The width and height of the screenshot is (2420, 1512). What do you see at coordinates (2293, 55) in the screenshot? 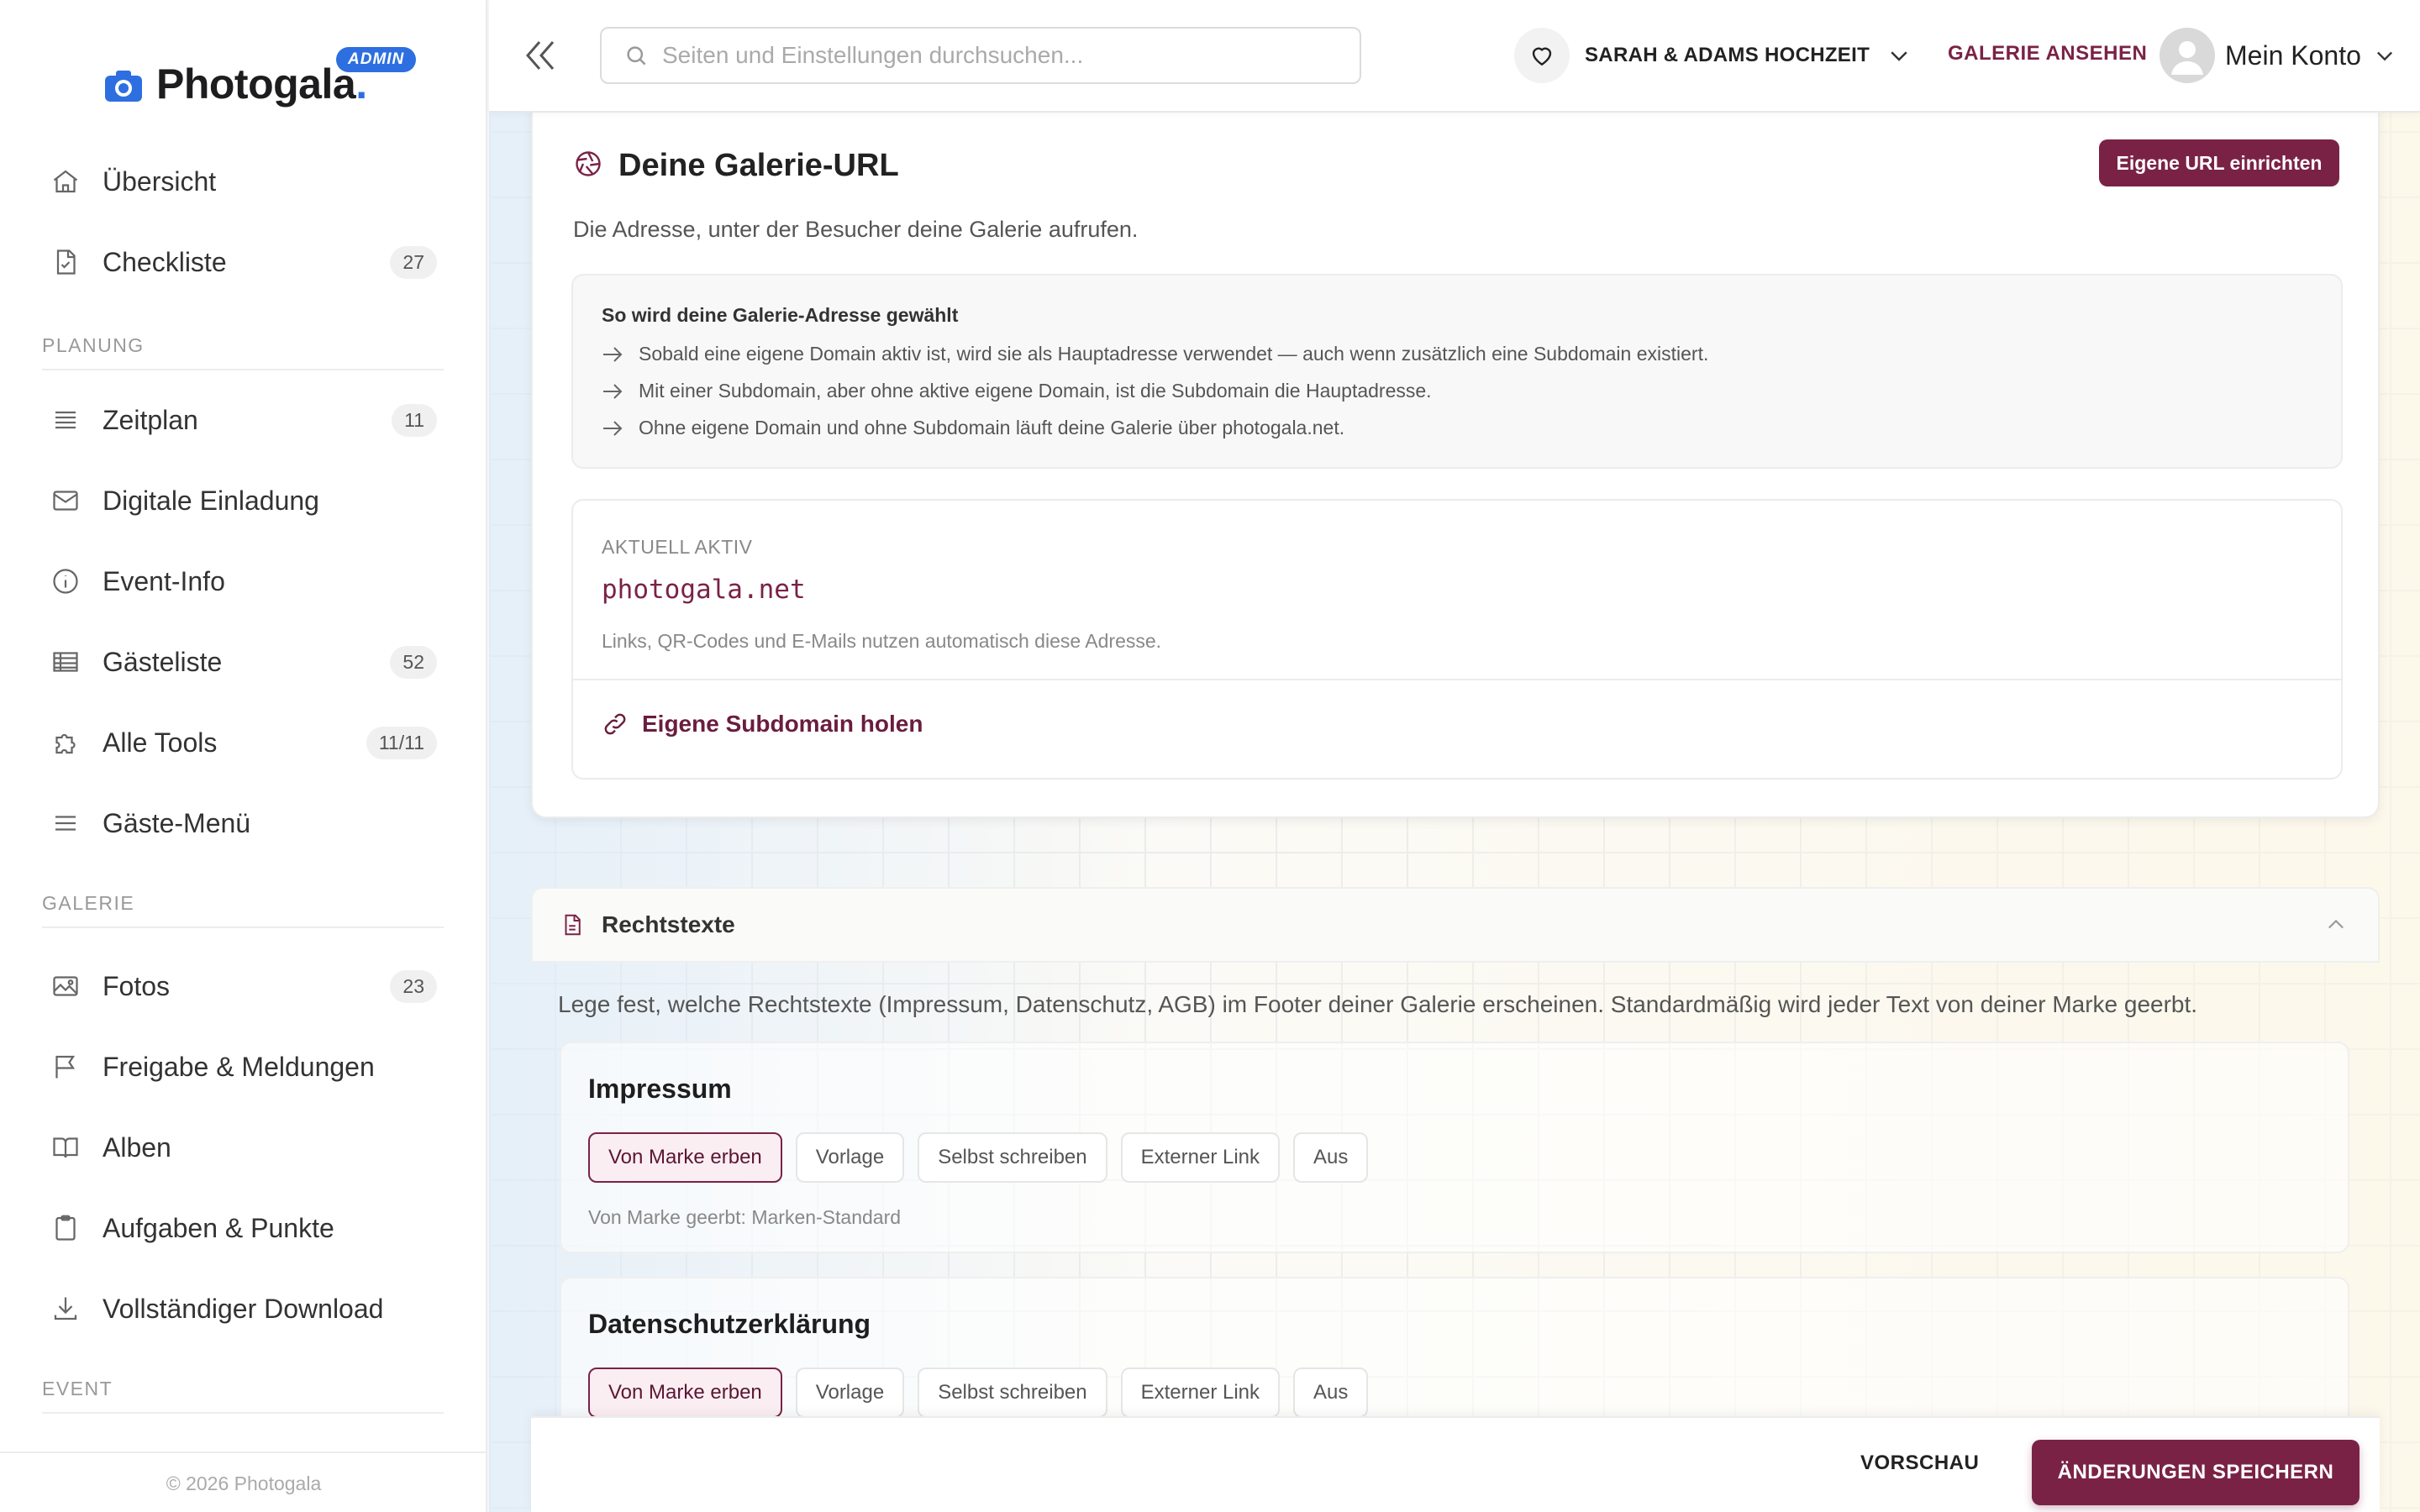
I see `account-label: Mein Konto` at bounding box center [2293, 55].